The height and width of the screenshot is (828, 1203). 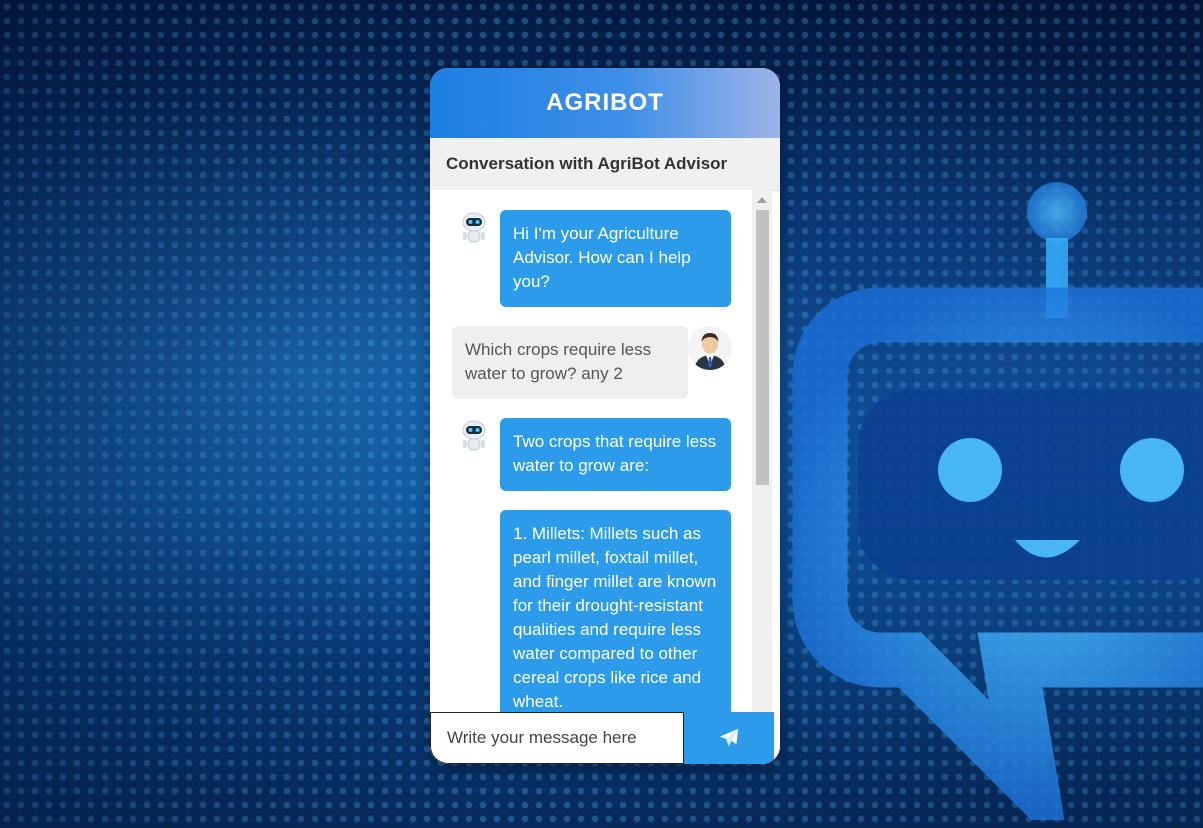 I want to click on message-input, so click(x=557, y=738).